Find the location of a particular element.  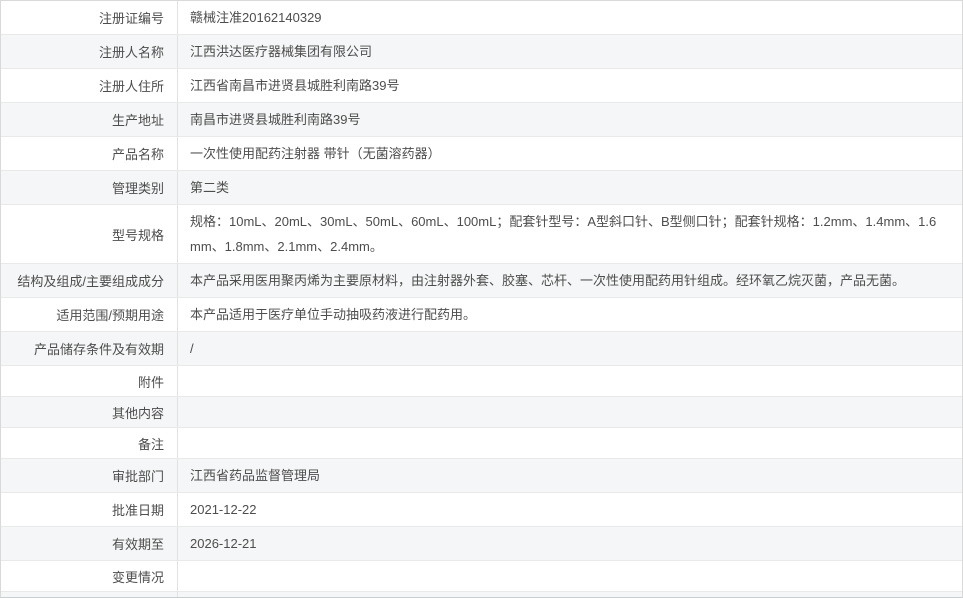

row-label-text: 产品储存条件及有效期 is located at coordinates (98, 349).